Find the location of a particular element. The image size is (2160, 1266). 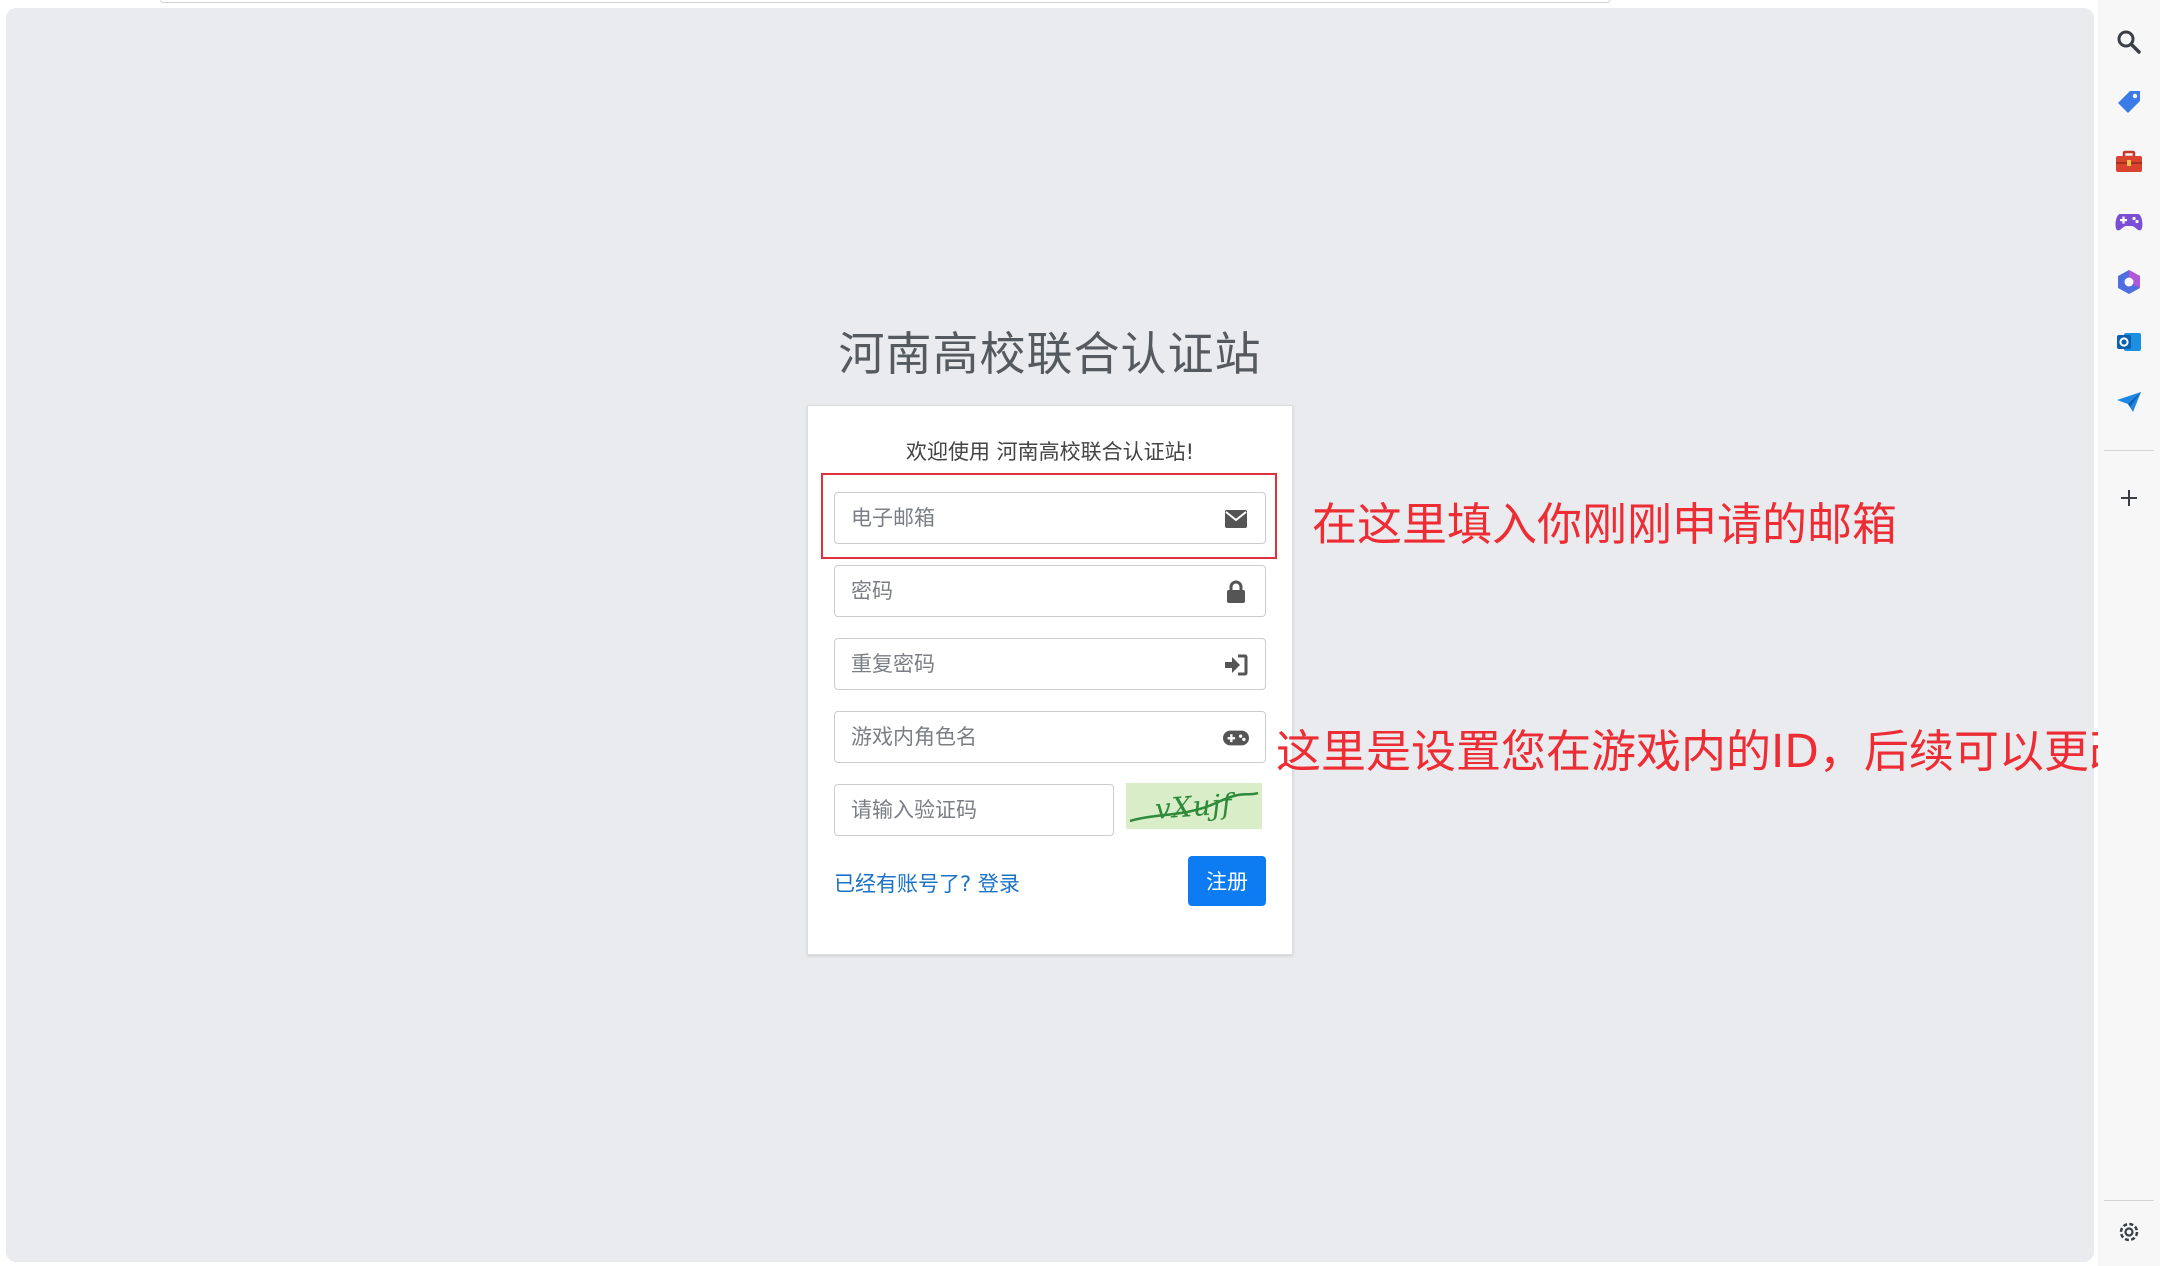

captcha-image: vXujf is located at coordinates (1194, 806).